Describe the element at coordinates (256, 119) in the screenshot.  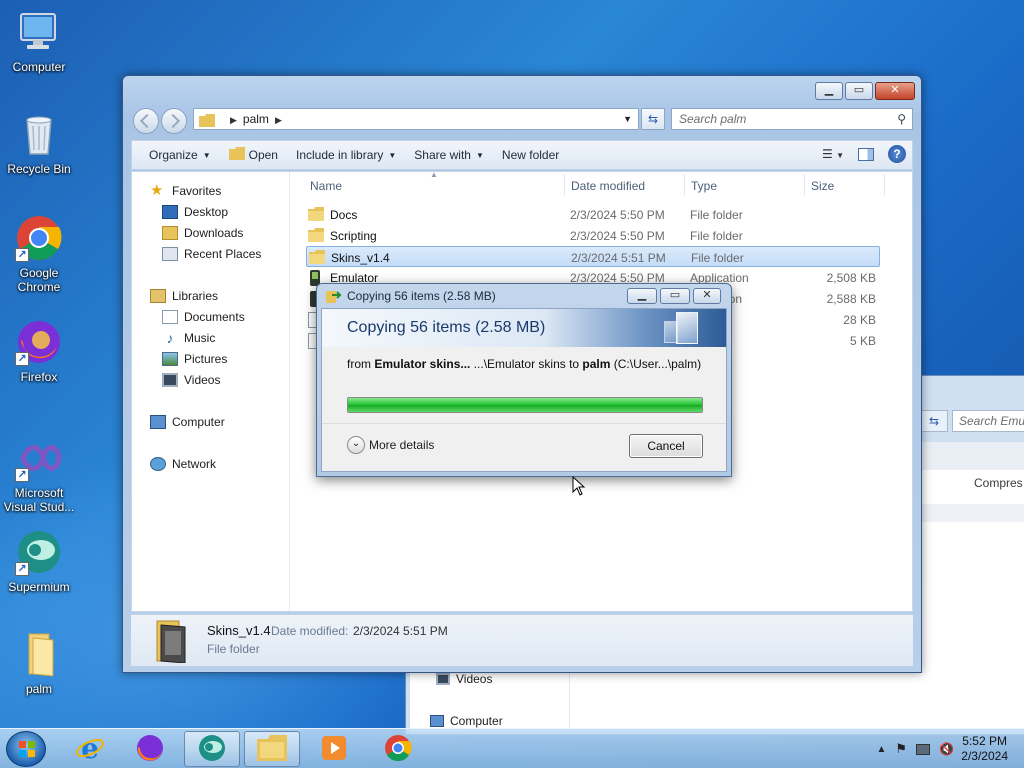
I see `breadcrumb-palm: palm` at that location.